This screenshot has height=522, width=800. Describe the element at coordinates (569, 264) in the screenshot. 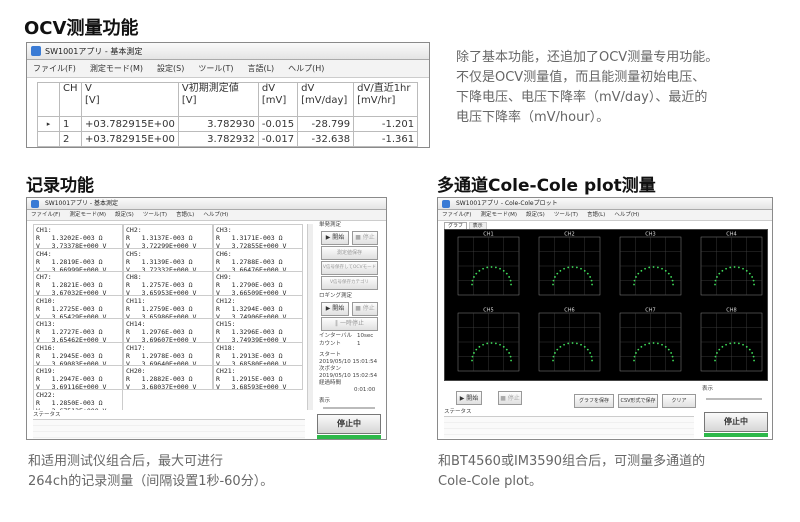

I see `plot-ch2: CH2` at that location.